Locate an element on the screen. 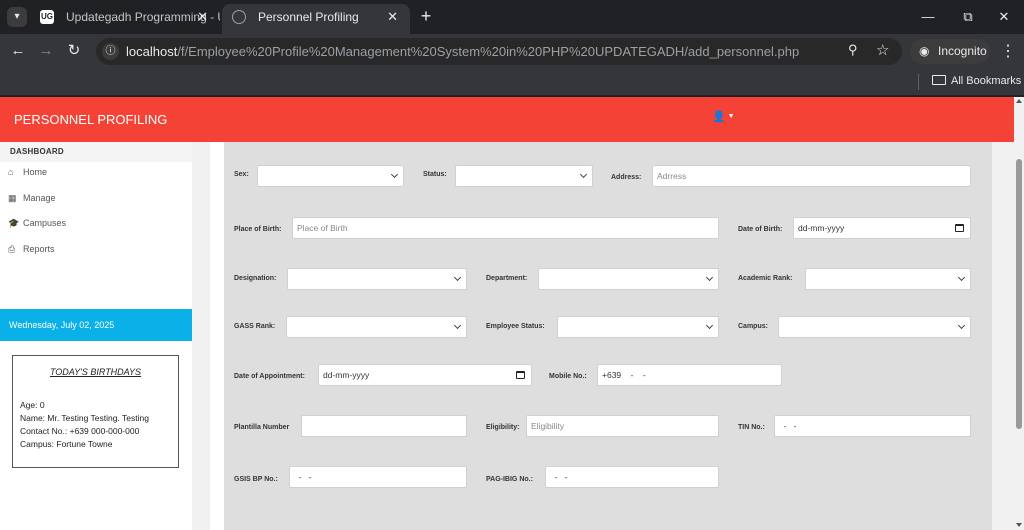  gass-rank-select is located at coordinates (376, 327).